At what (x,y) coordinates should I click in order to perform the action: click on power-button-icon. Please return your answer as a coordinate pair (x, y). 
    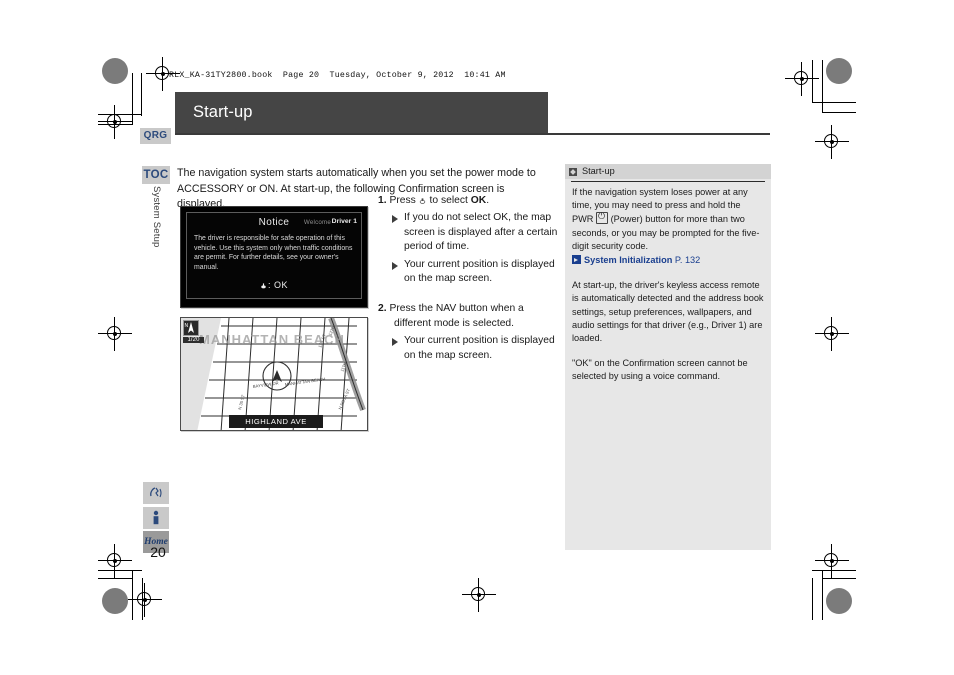
    Looking at the image, I should click on (602, 218).